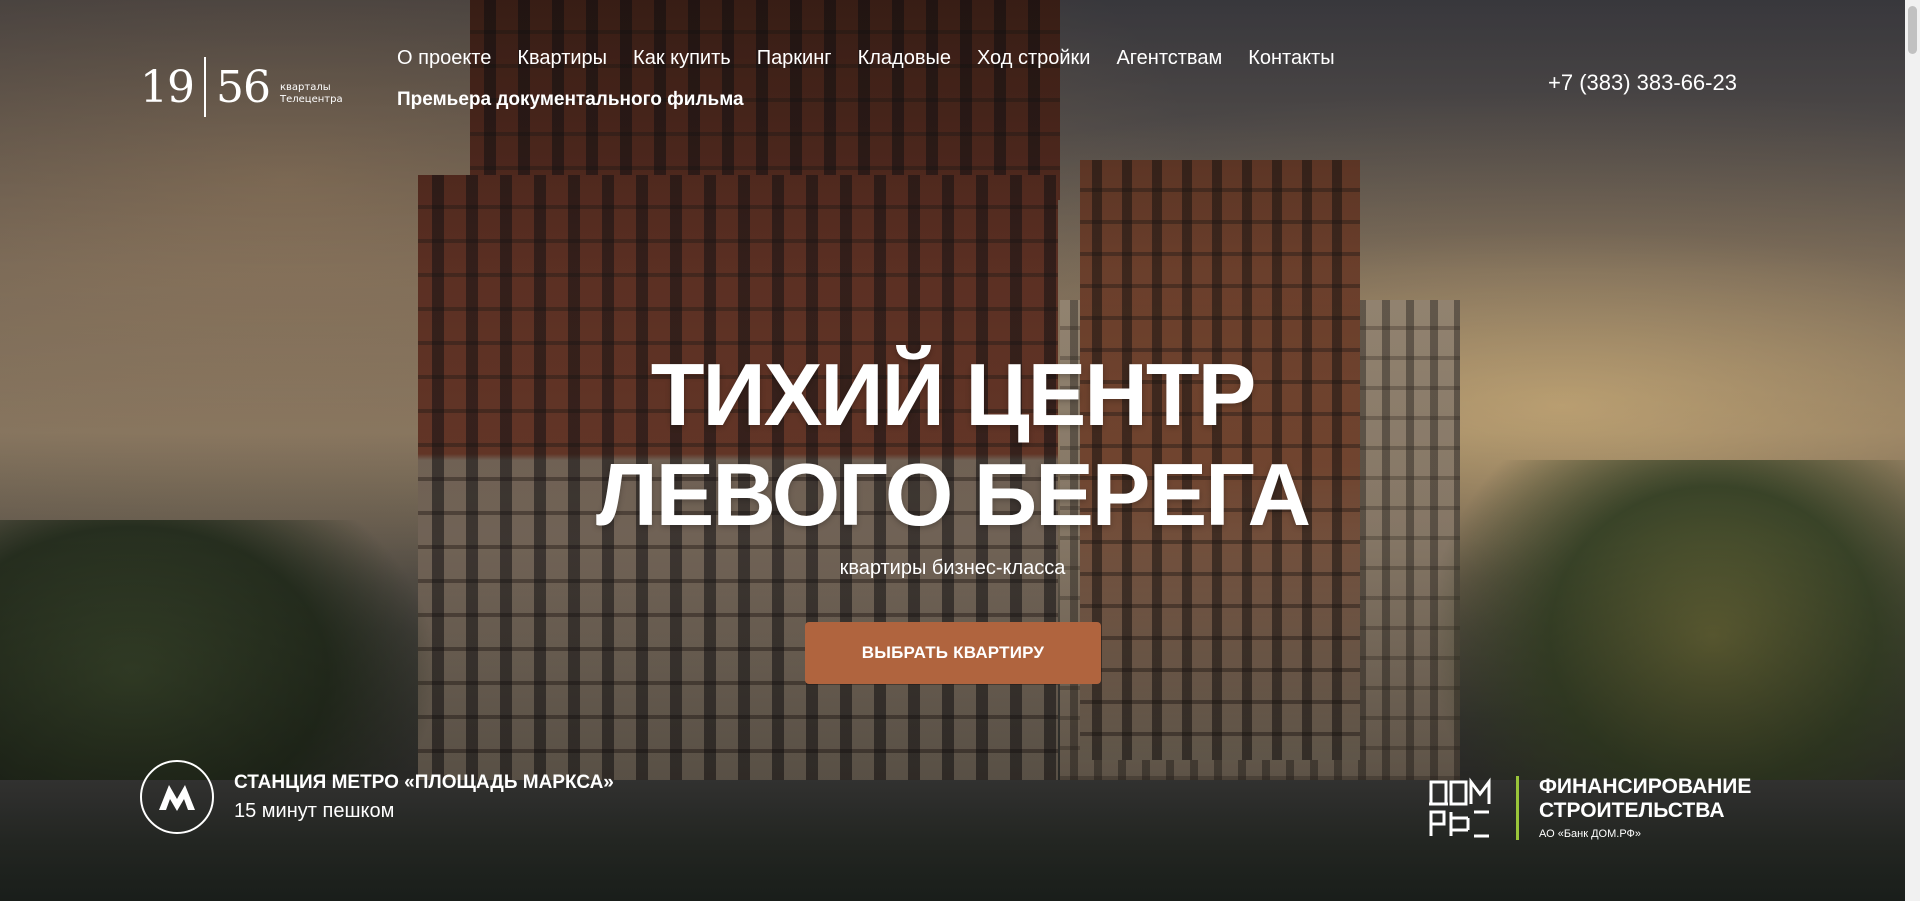 This screenshot has height=901, width=1920. Describe the element at coordinates (1632, 810) in the screenshot. I see `partner-title-line2: СТРОИТЕЛЬСТВА` at that location.